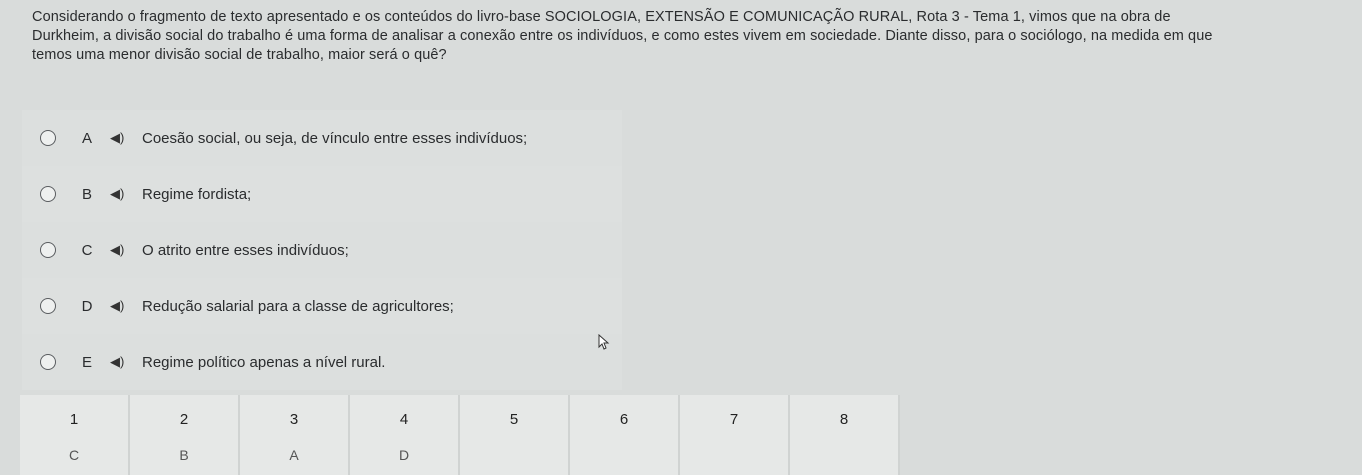 This screenshot has width=1362, height=475. What do you see at coordinates (405, 435) in the screenshot?
I see `nav-question-4: 4 D` at bounding box center [405, 435].